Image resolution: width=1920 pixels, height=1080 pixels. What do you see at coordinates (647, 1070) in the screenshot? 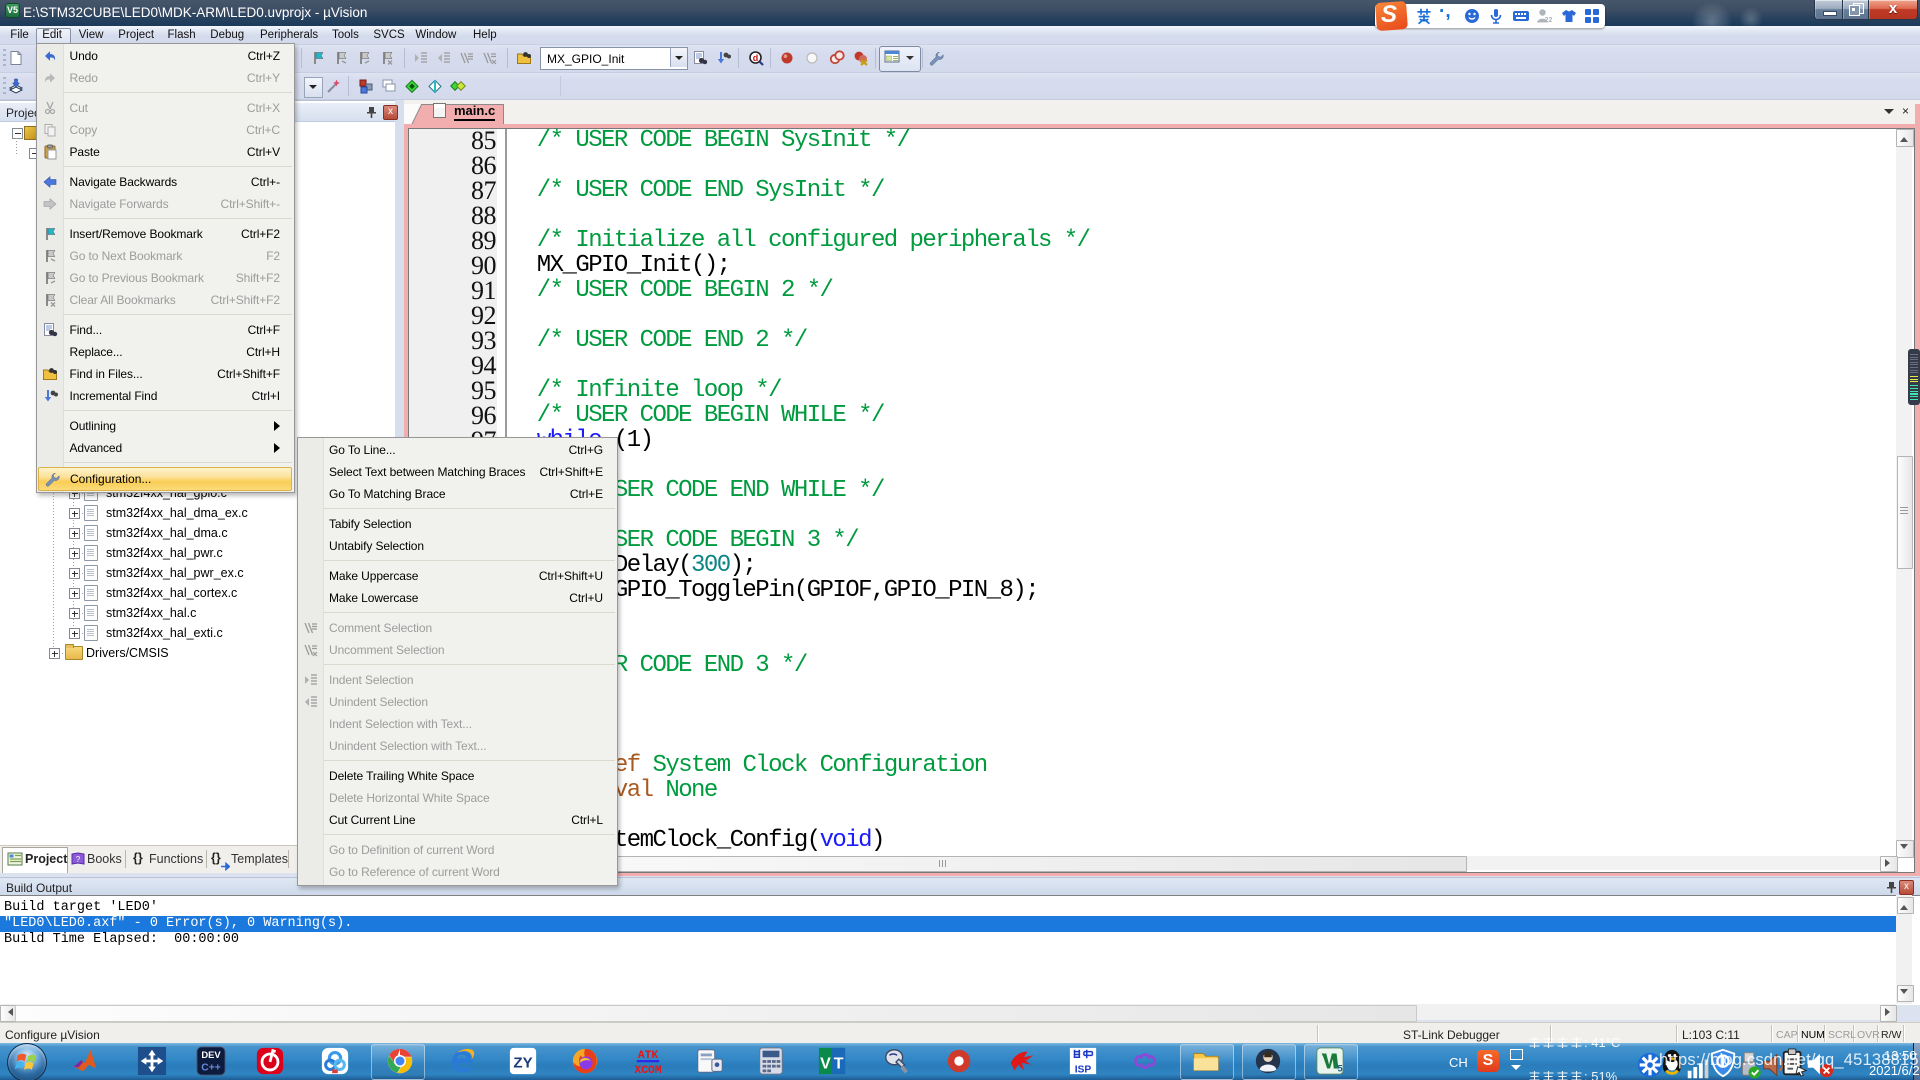
I see `svg-text: XCOM` at bounding box center [647, 1070].